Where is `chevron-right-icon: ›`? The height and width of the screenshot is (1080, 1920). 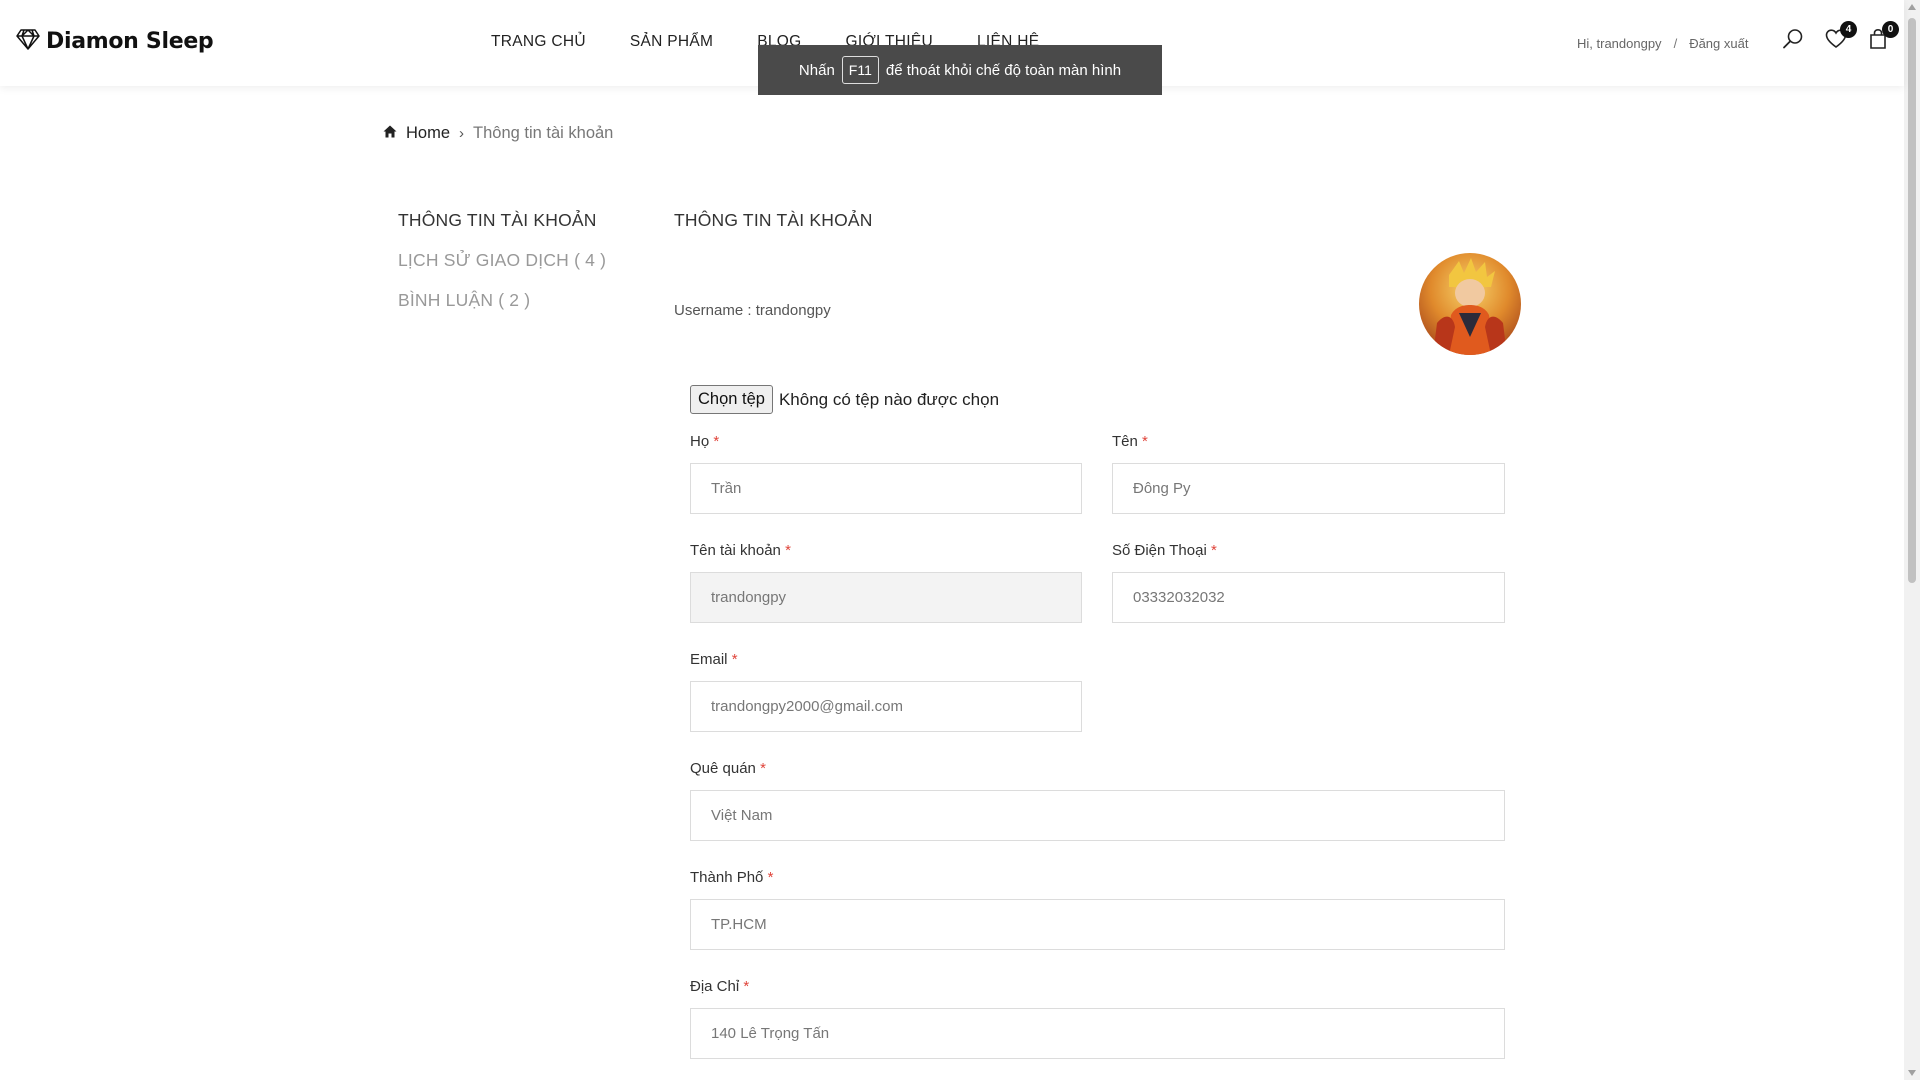 chevron-right-icon: › is located at coordinates (462, 133).